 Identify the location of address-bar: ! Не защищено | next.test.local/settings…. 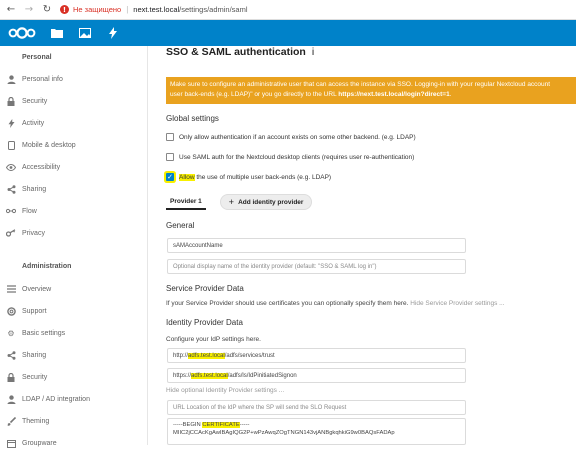
(154, 10).